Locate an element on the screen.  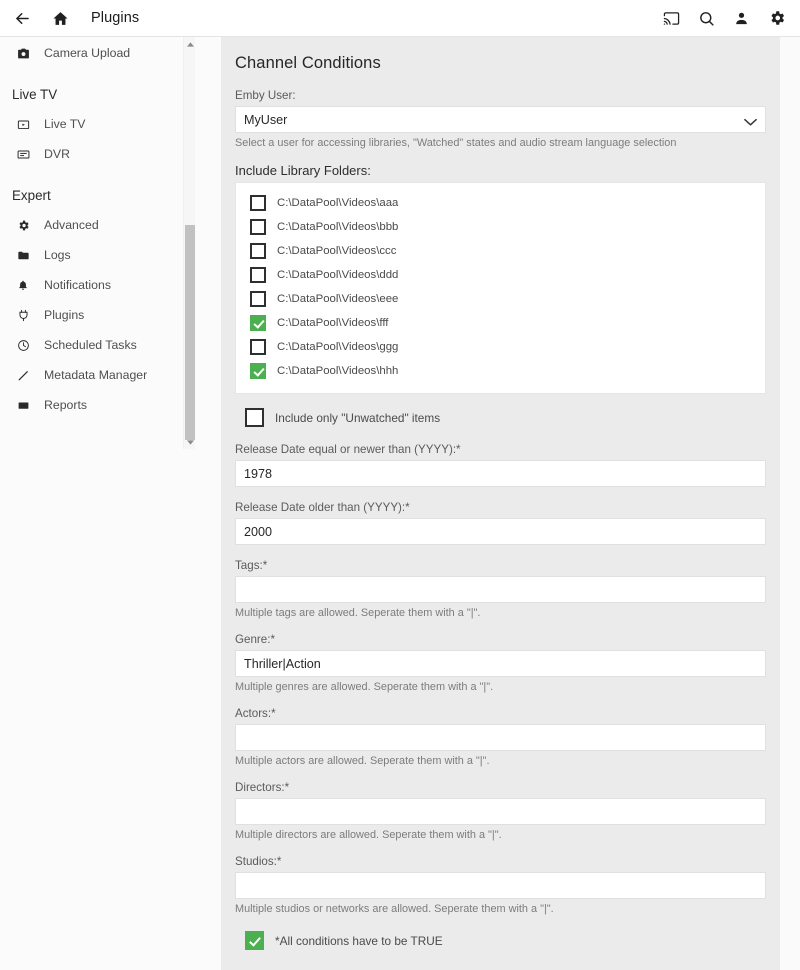
clock-icon is located at coordinates (27, 345).